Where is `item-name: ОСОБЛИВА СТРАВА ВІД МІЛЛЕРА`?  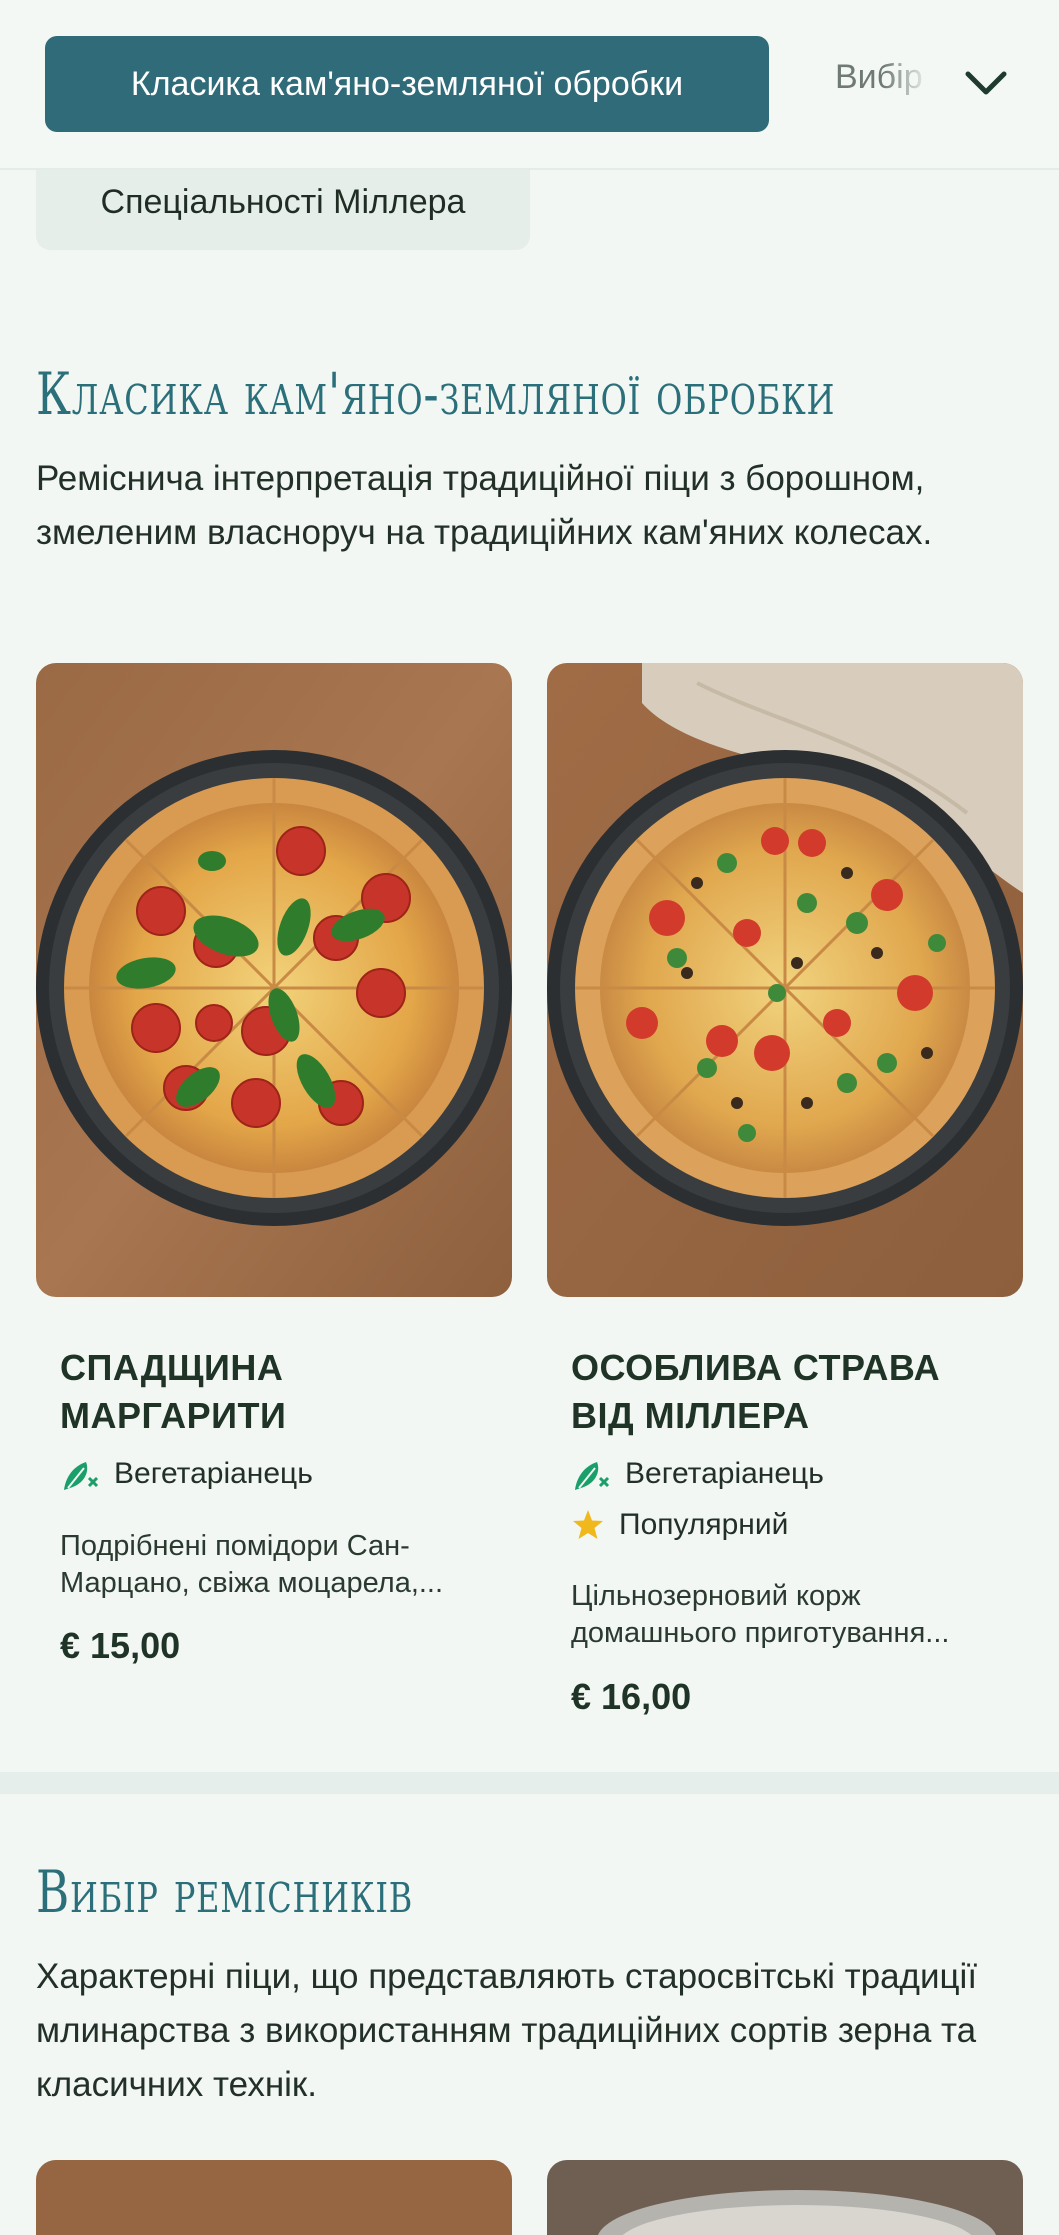 item-name: ОСОБЛИВА СТРАВА ВІД МІЛЛЕРА is located at coordinates (791, 1392).